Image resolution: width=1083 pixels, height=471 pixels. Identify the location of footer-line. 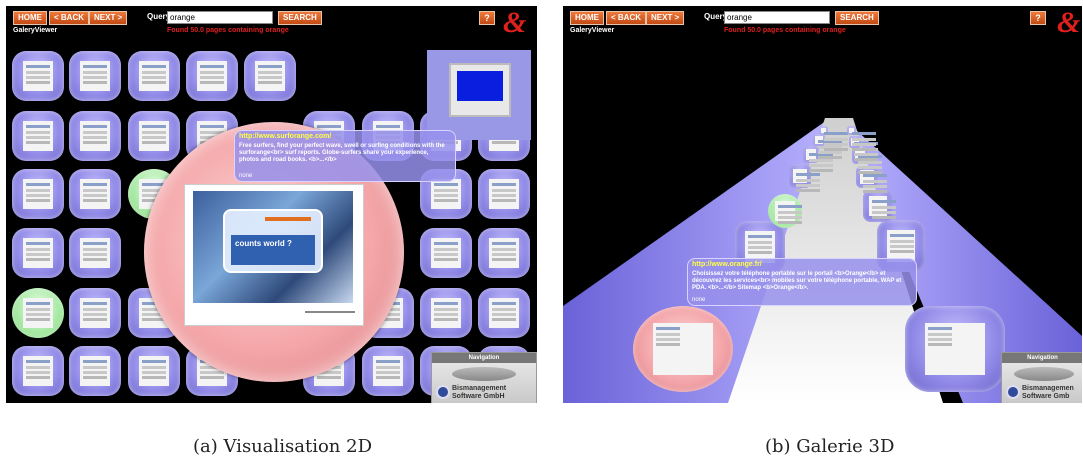
(330, 312).